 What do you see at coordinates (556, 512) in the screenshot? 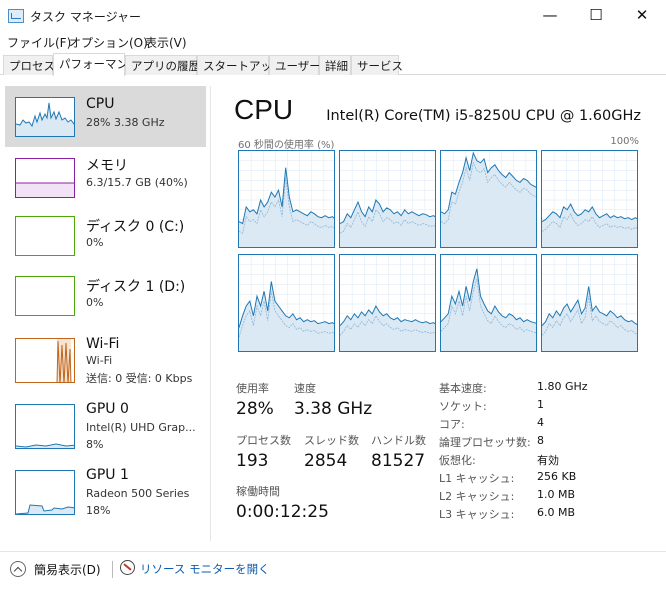
I see `spec-value: 6.0 MB` at bounding box center [556, 512].